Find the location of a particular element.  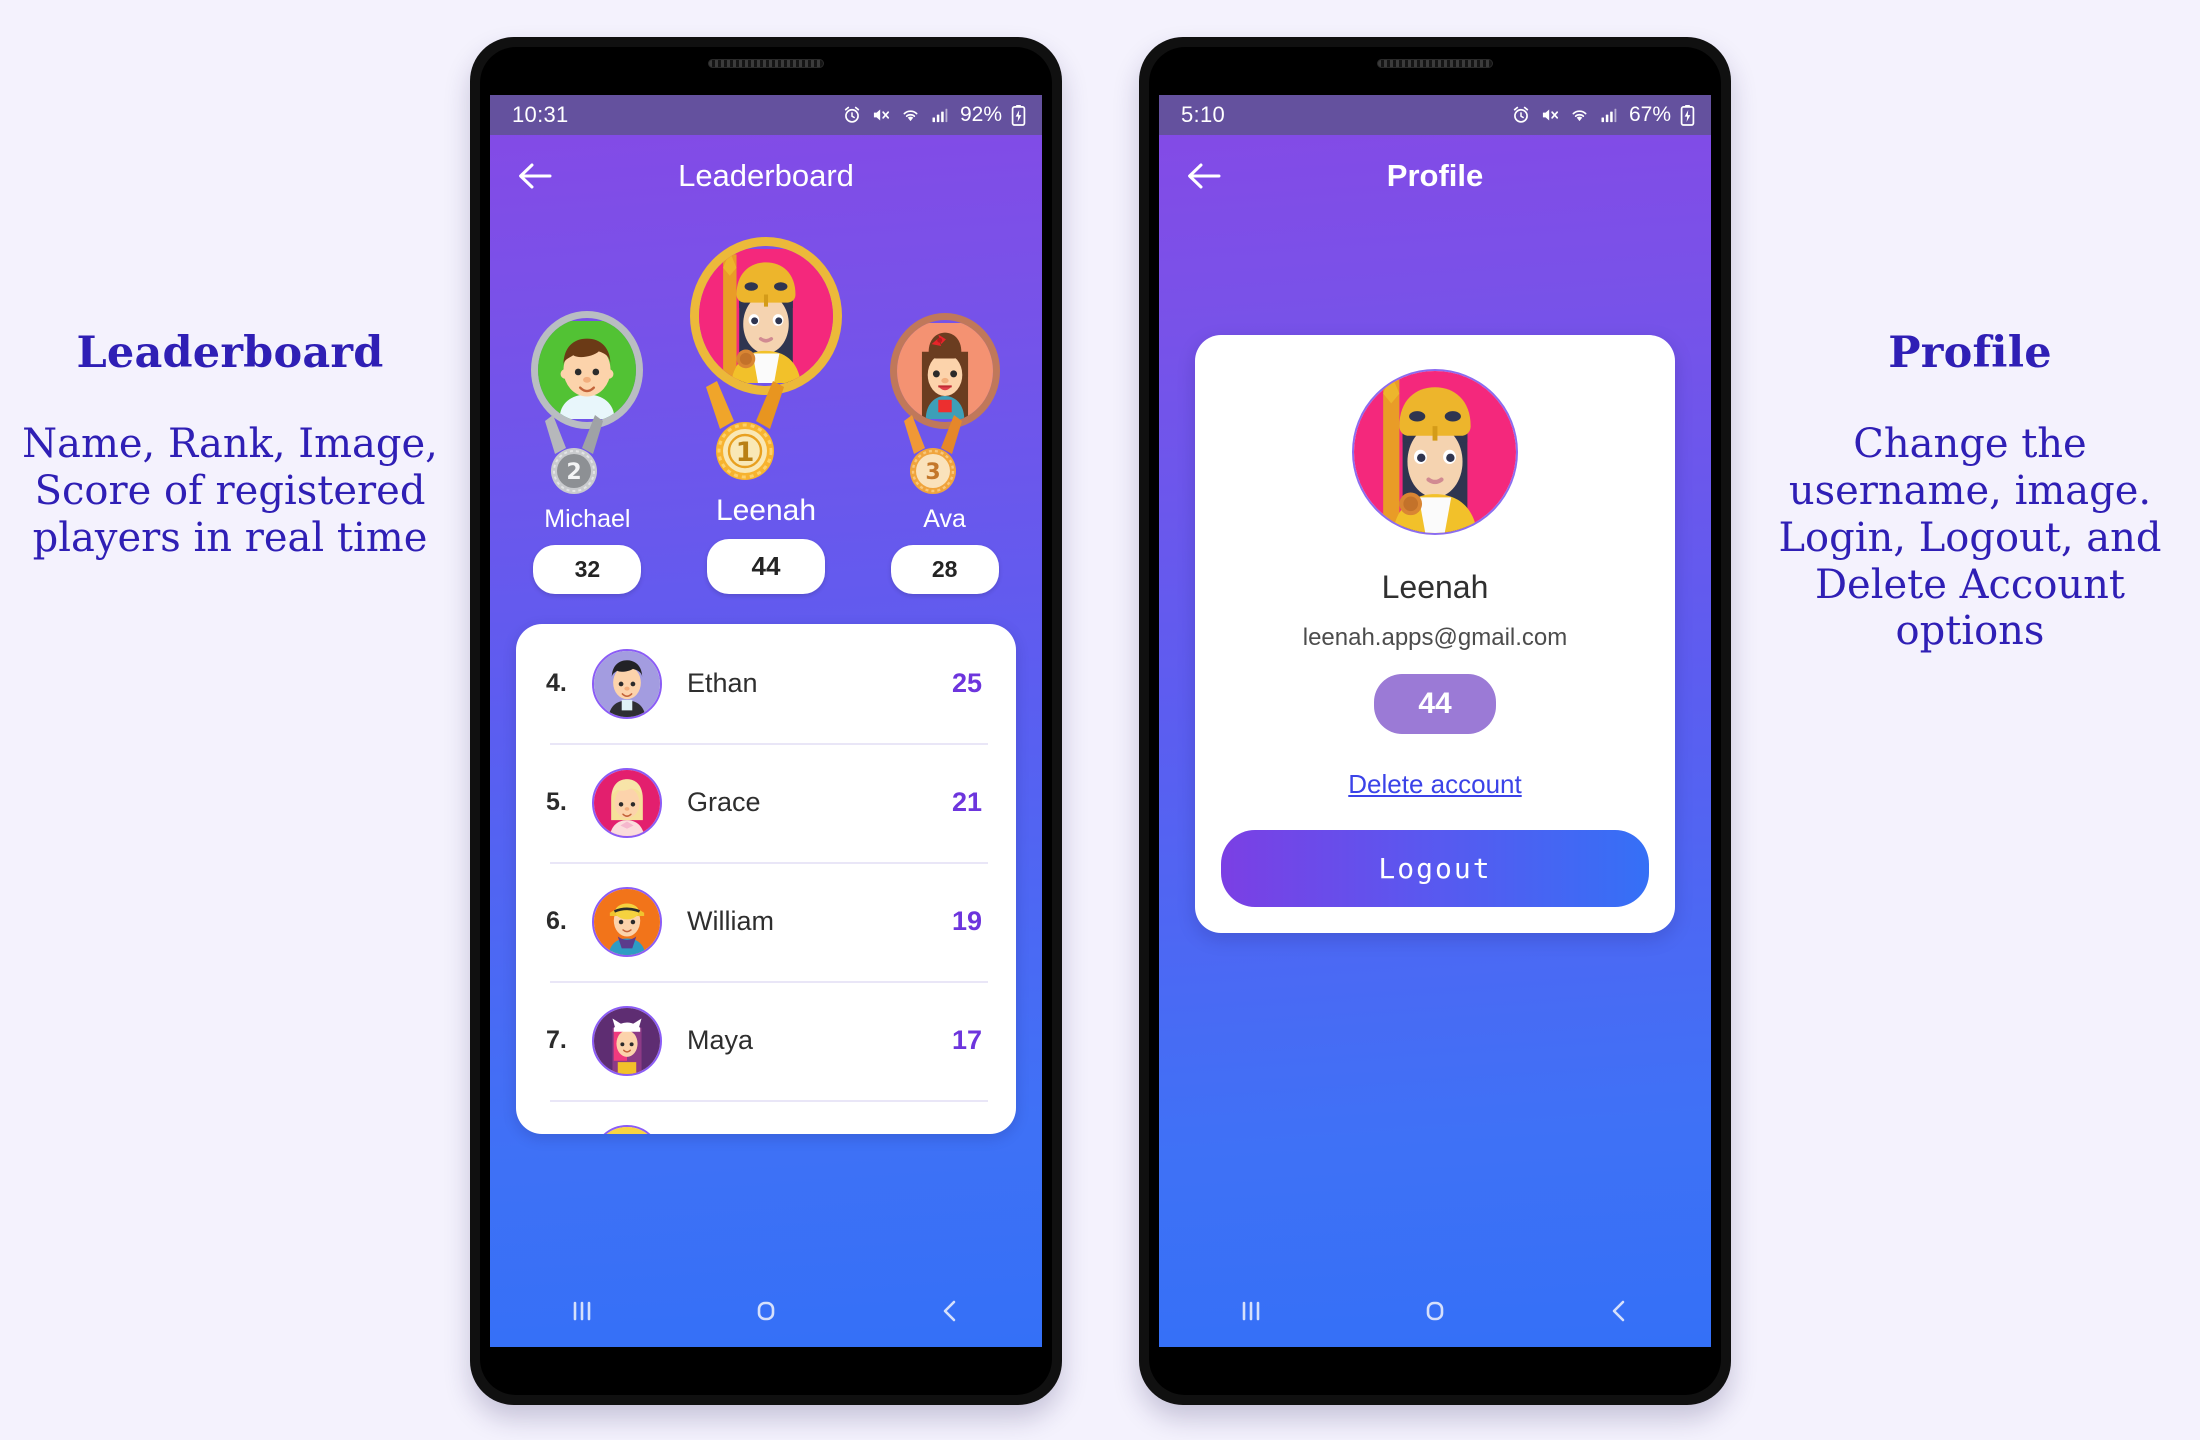

table-row: 5. Grace 21 is located at coordinates (766, 802).